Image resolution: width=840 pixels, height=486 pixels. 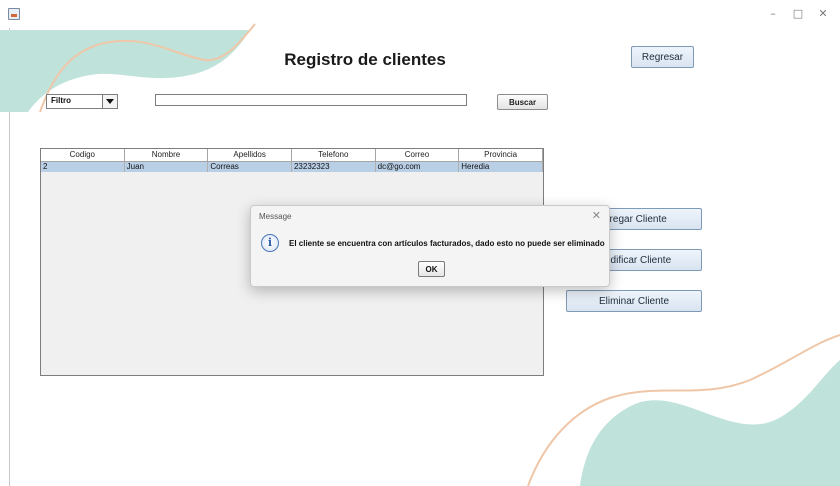 What do you see at coordinates (662, 57) in the screenshot?
I see `regresar-button: Regresar` at bounding box center [662, 57].